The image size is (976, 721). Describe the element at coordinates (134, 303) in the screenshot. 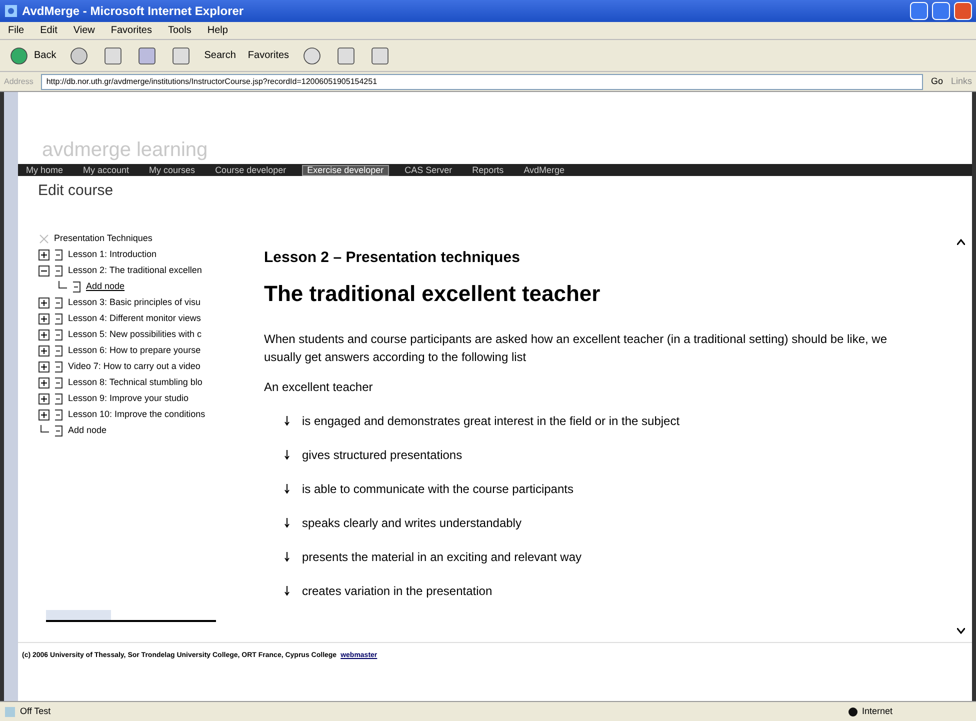

I see `tree-item: Lesson 3: Basic principles of visu` at that location.